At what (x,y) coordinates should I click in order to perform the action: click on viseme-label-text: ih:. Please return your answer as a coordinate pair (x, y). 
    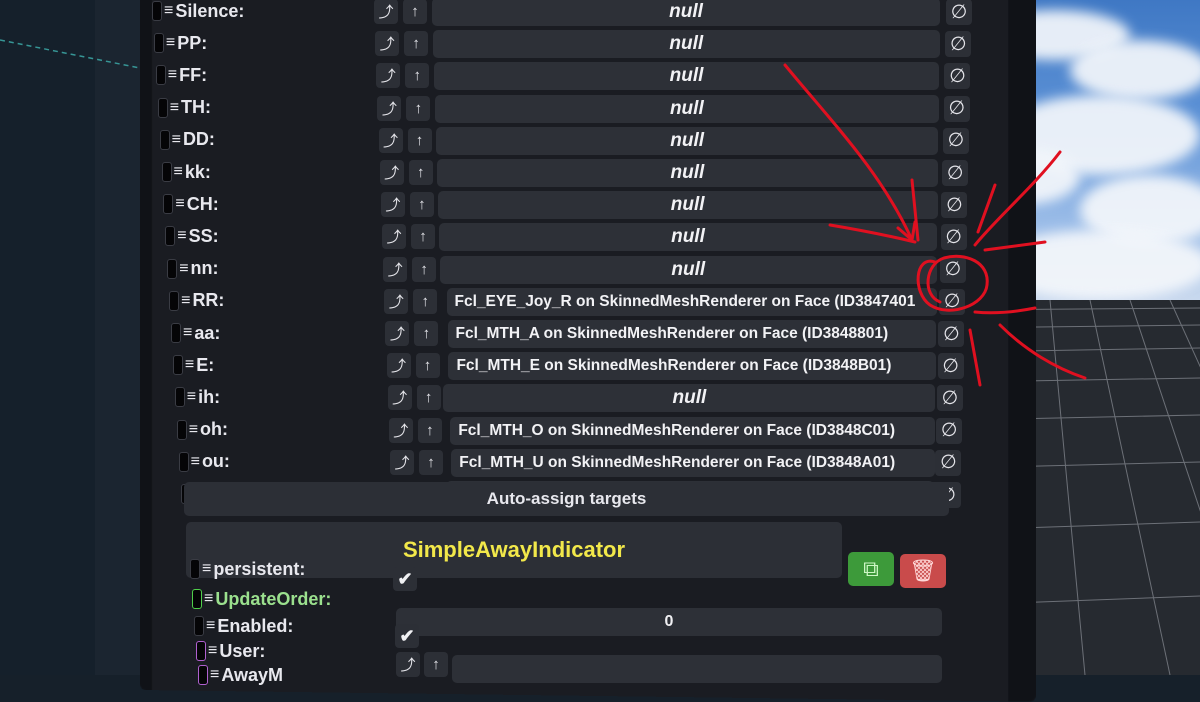
    Looking at the image, I should click on (209, 396).